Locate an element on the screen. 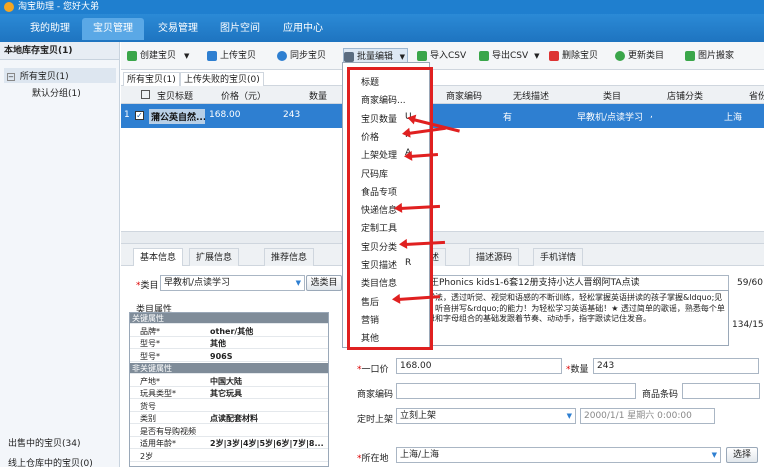 The image size is (764, 469). cell-wireless: 有 is located at coordinates (507, 116).